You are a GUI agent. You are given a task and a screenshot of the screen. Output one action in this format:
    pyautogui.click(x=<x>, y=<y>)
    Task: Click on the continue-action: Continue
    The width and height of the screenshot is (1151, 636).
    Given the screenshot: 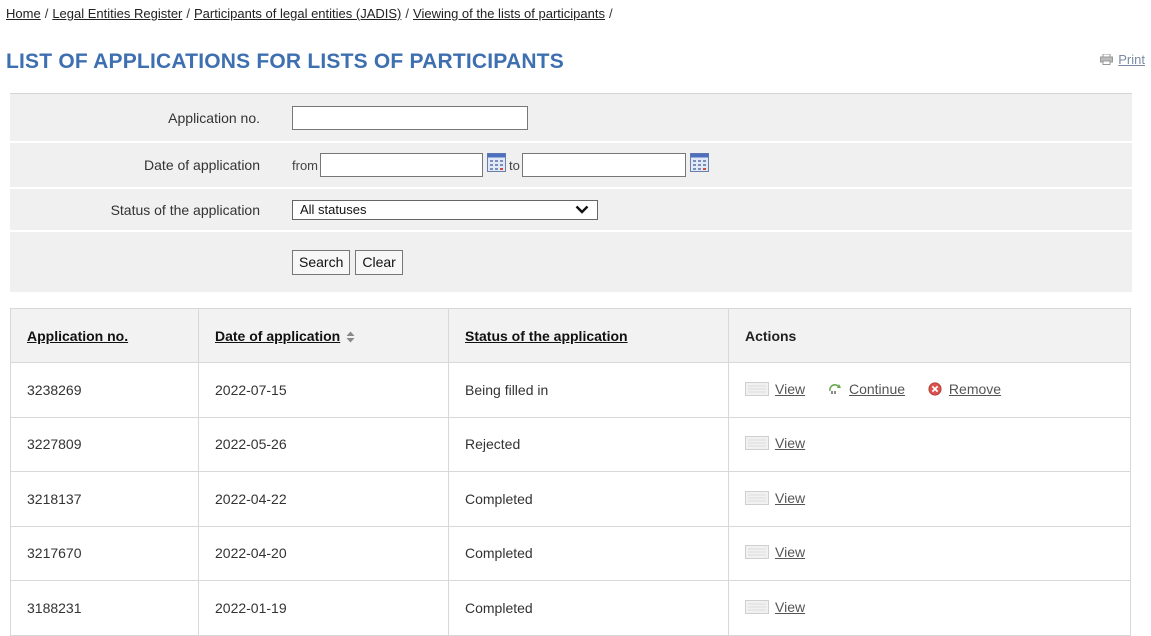 What is the action you would take?
    pyautogui.click(x=866, y=389)
    